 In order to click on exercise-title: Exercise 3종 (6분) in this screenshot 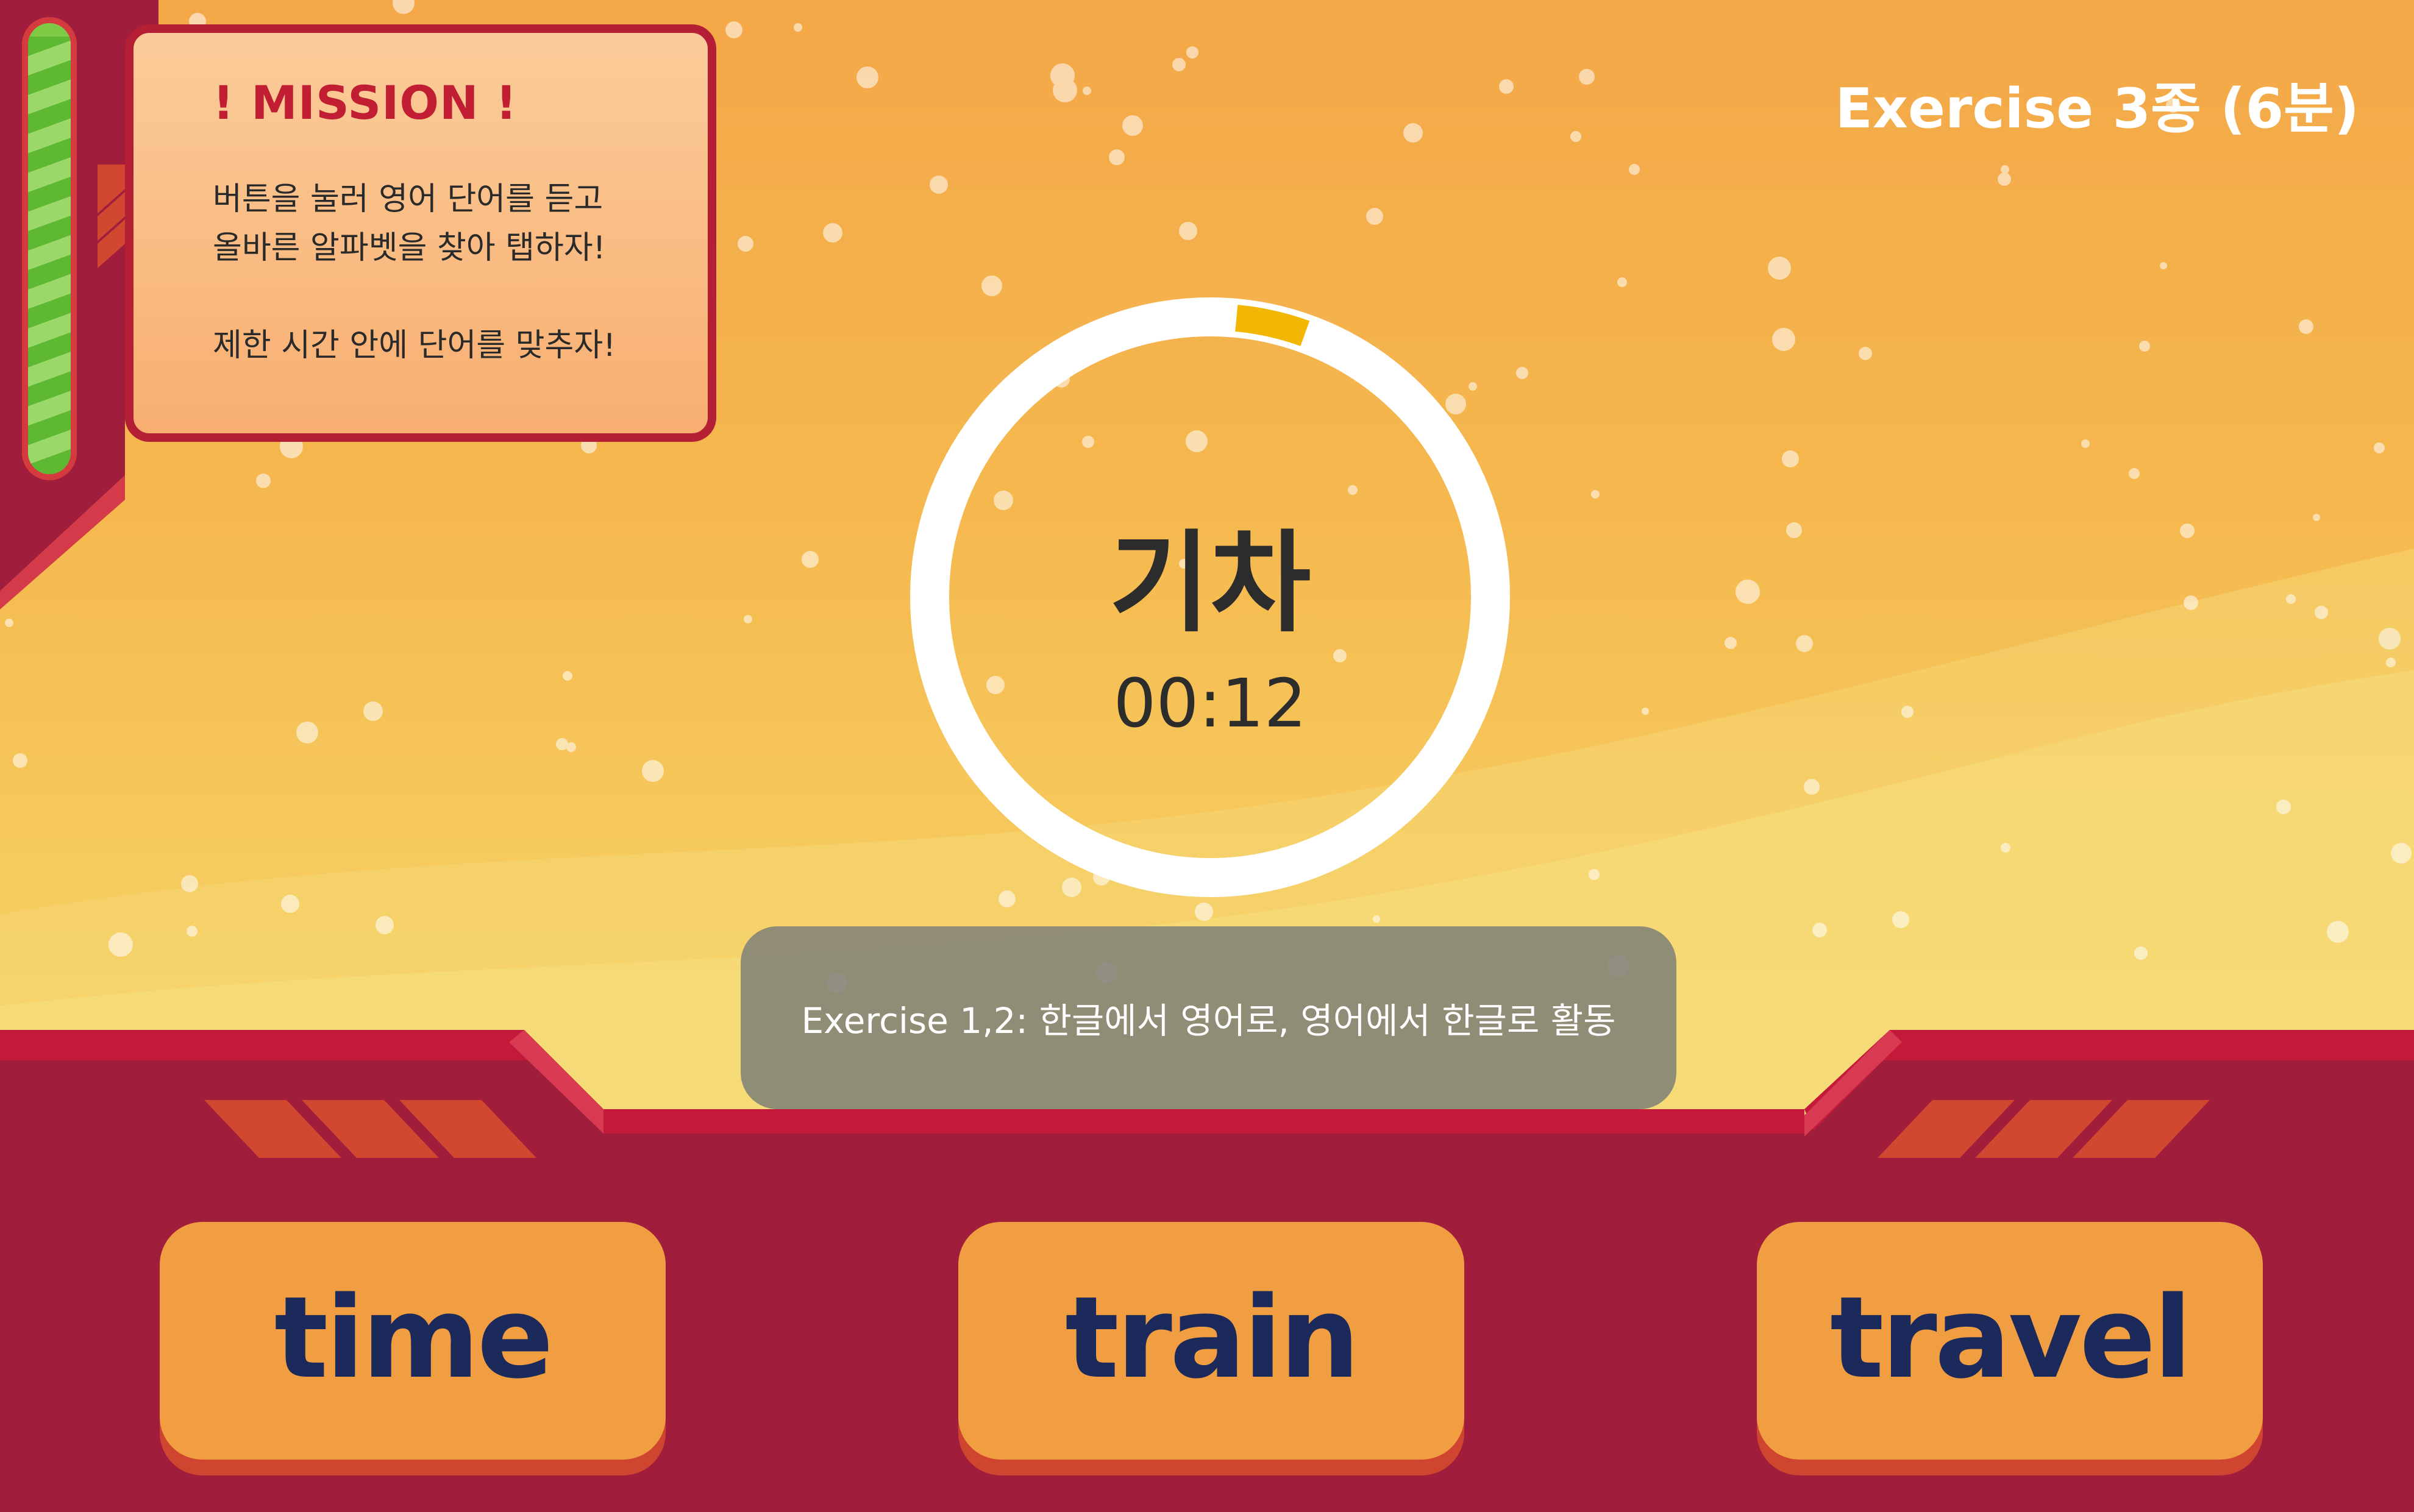, I will do `click(2097, 109)`.